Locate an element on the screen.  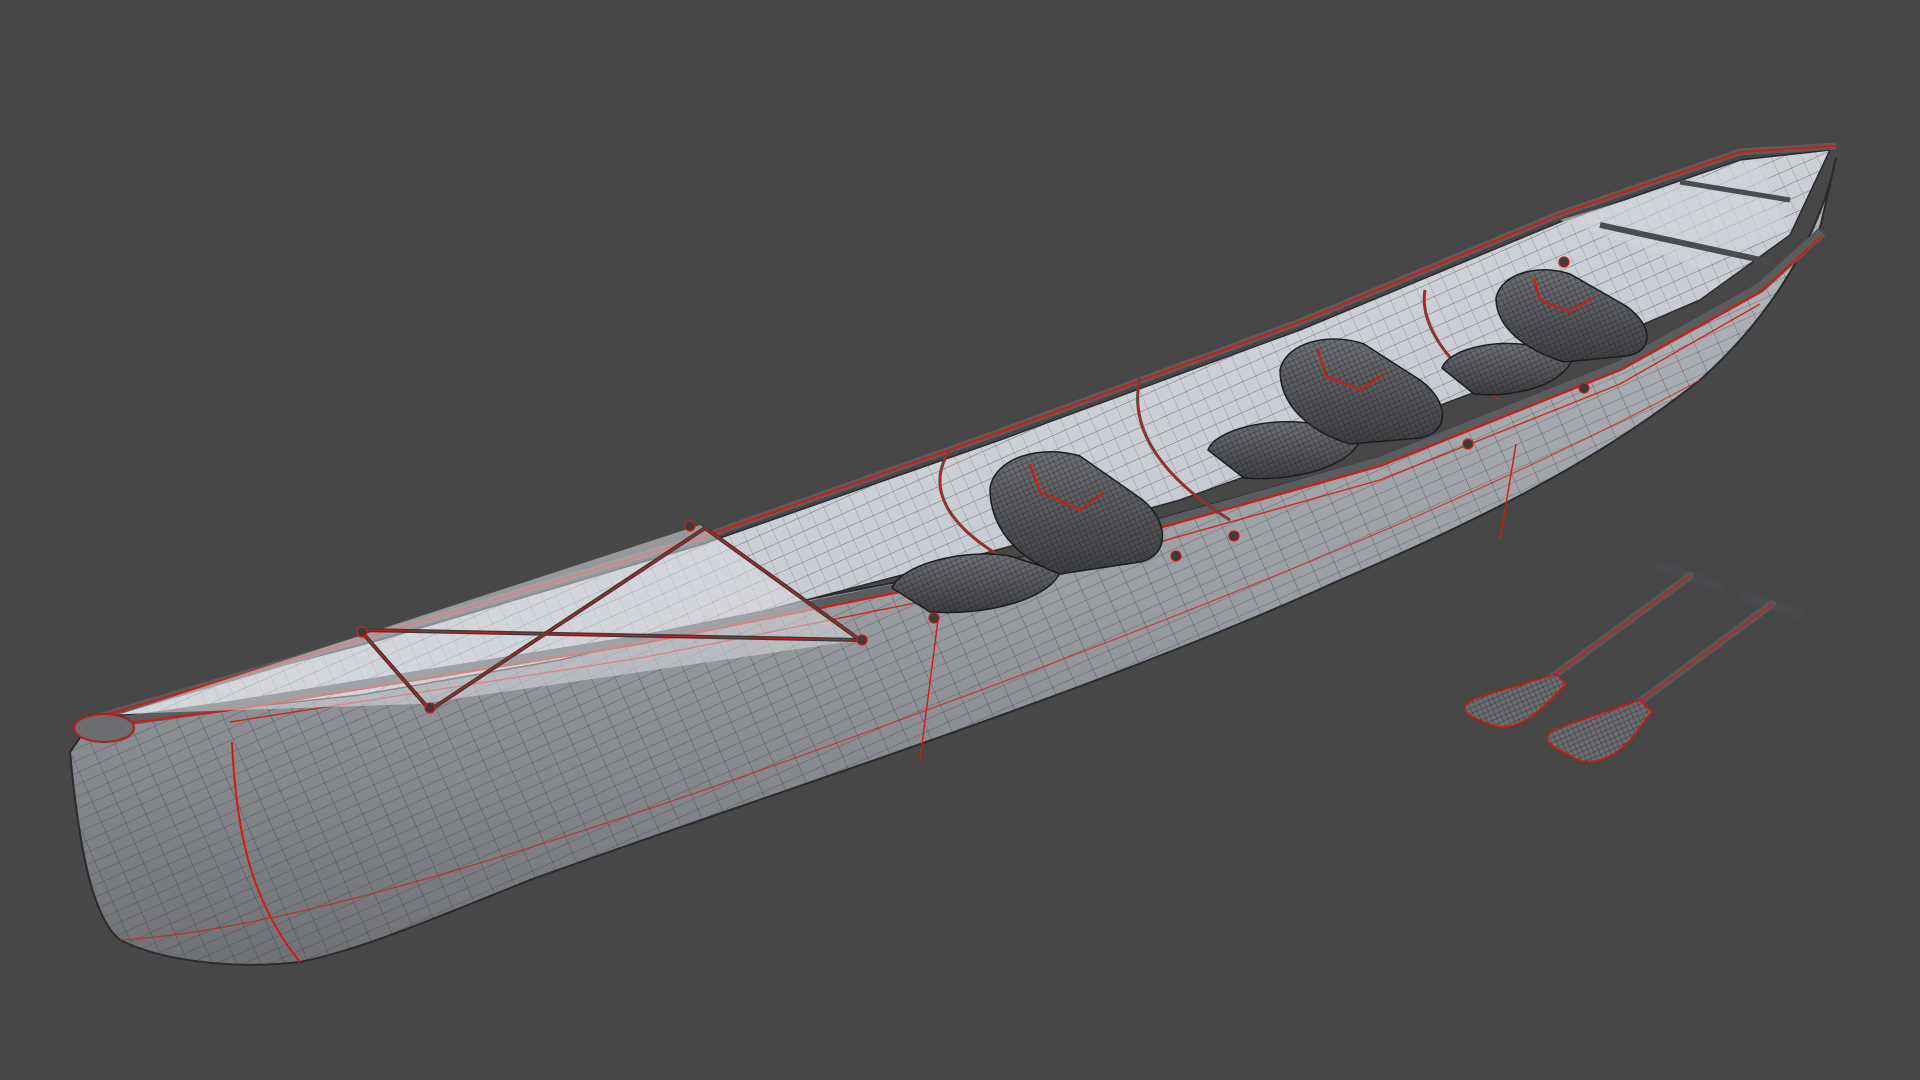
paddle-1-blade-wire is located at coordinates (1515, 700).